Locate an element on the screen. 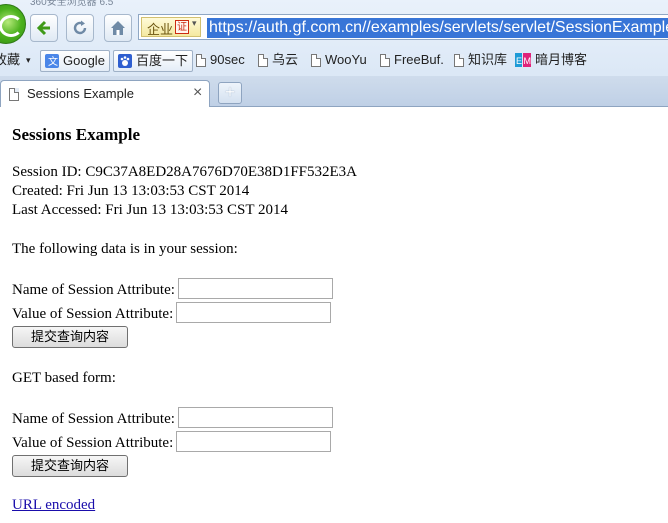  enterprise-cert-badge: 企业 证 ▾ is located at coordinates (171, 27).